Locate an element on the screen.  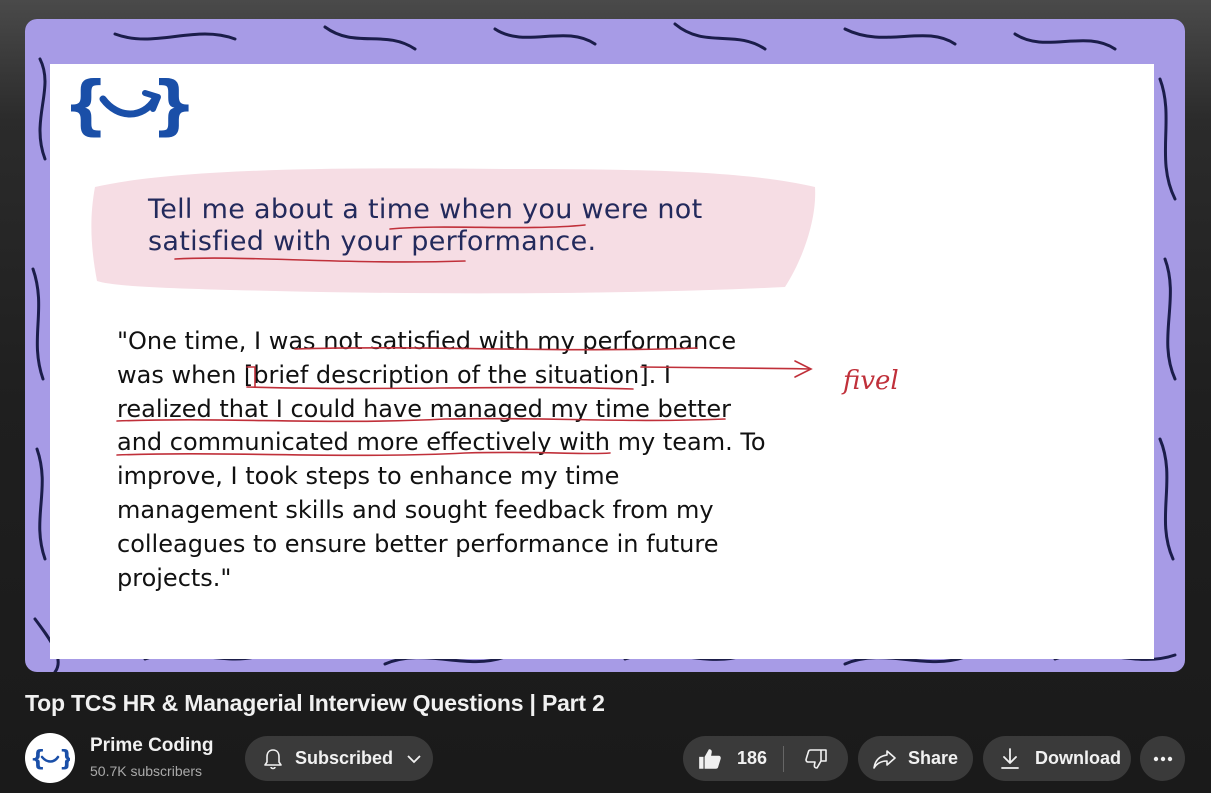
channel-avatar: { } is located at coordinates (50, 758).